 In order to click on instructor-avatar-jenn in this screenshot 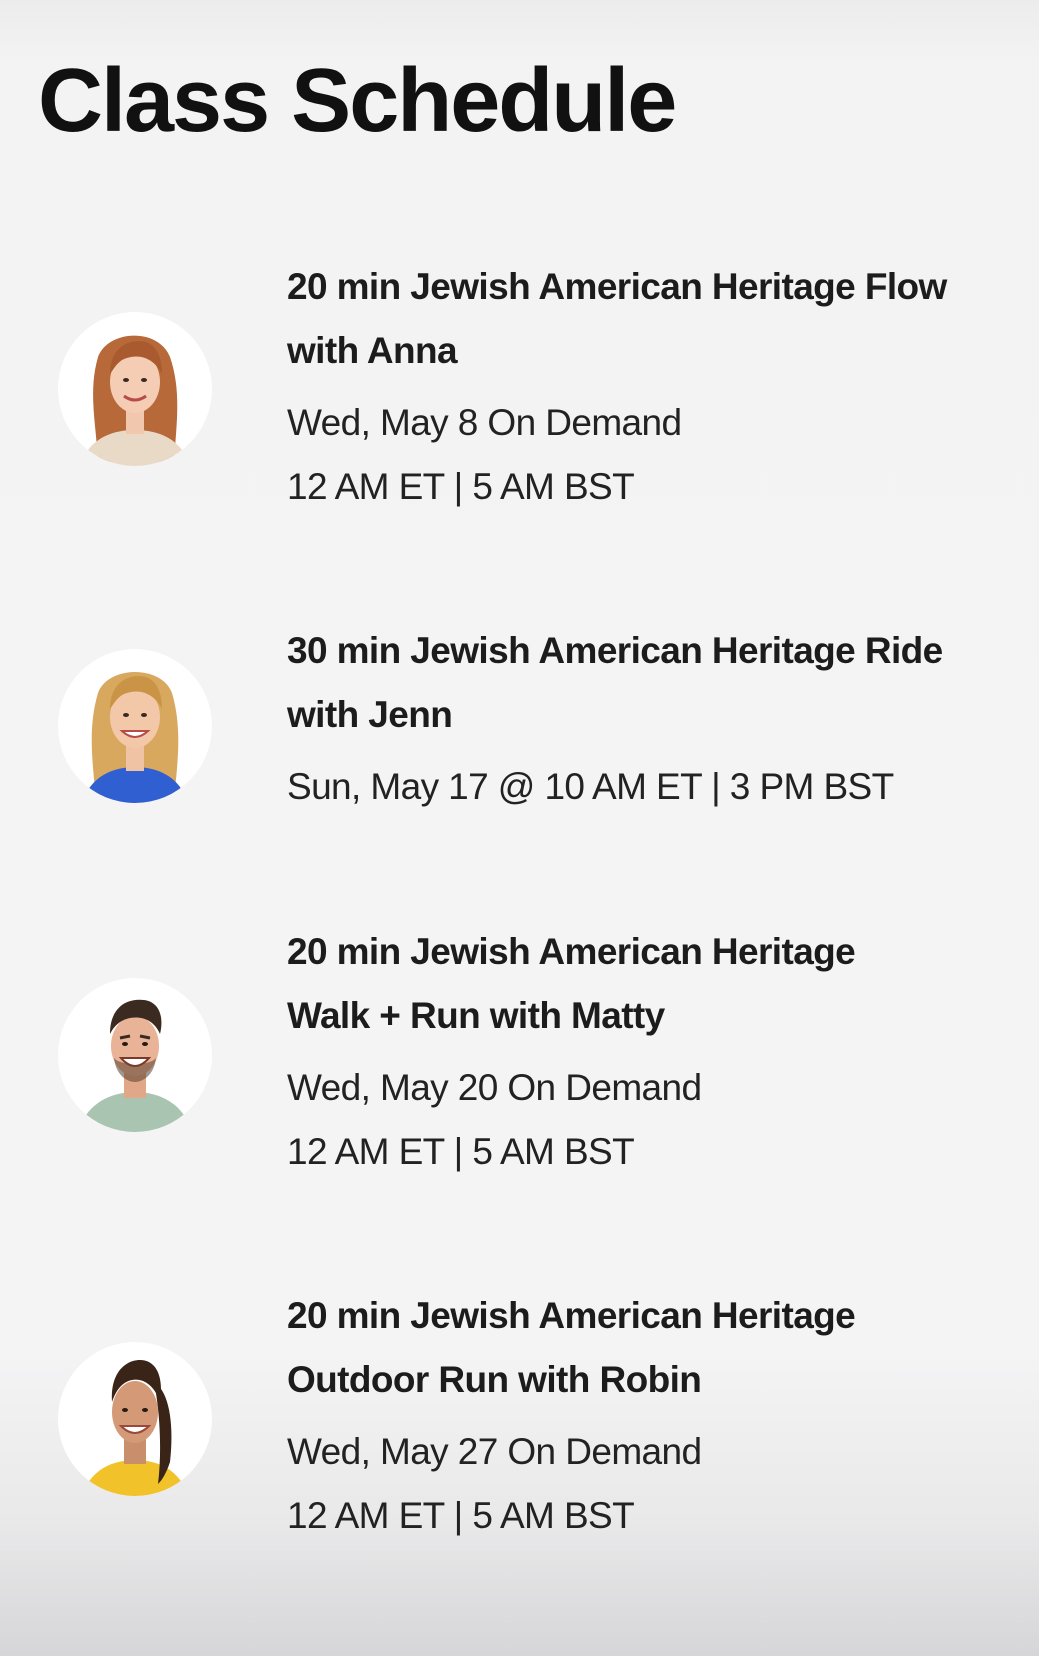, I will do `click(135, 726)`.